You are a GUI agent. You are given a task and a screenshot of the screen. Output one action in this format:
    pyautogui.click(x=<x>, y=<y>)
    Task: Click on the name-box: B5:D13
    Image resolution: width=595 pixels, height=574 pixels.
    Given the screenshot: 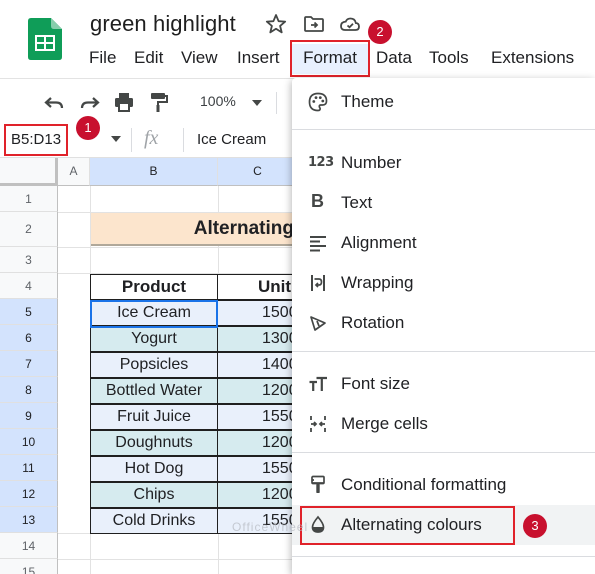 What is the action you would take?
    pyautogui.click(x=36, y=140)
    